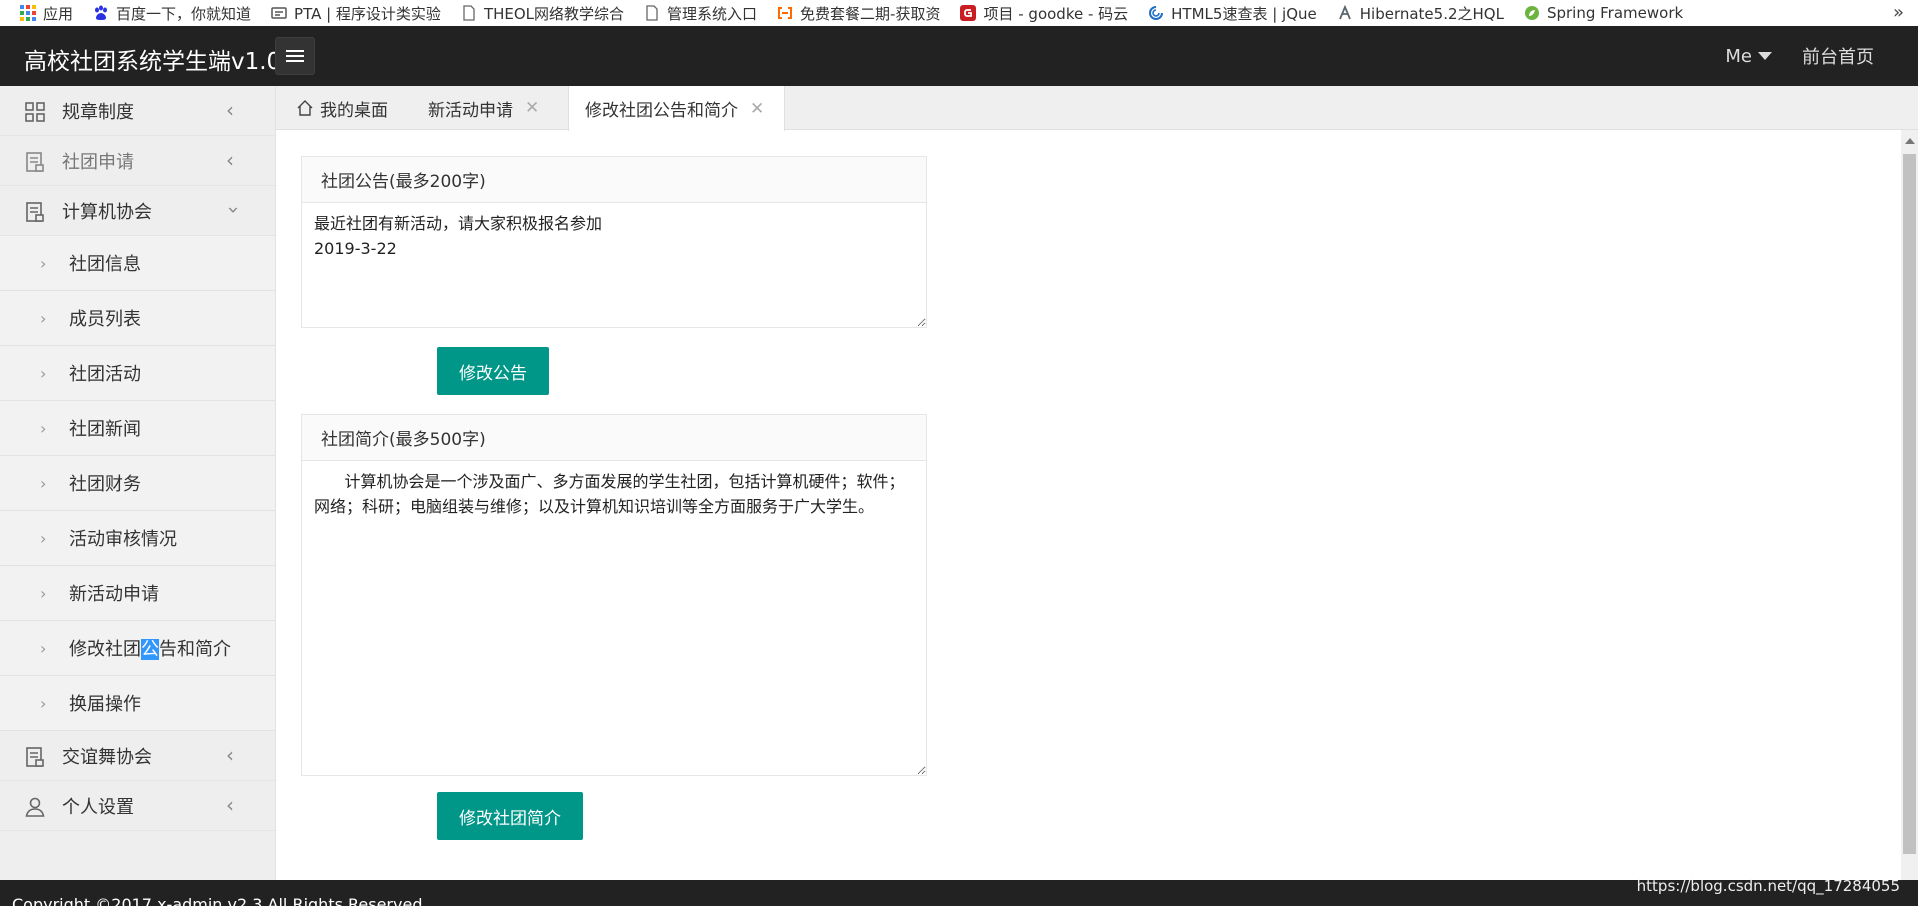  What do you see at coordinates (614, 438) in the screenshot?
I see `intro-panel-header: 社团简介(最多500字)` at bounding box center [614, 438].